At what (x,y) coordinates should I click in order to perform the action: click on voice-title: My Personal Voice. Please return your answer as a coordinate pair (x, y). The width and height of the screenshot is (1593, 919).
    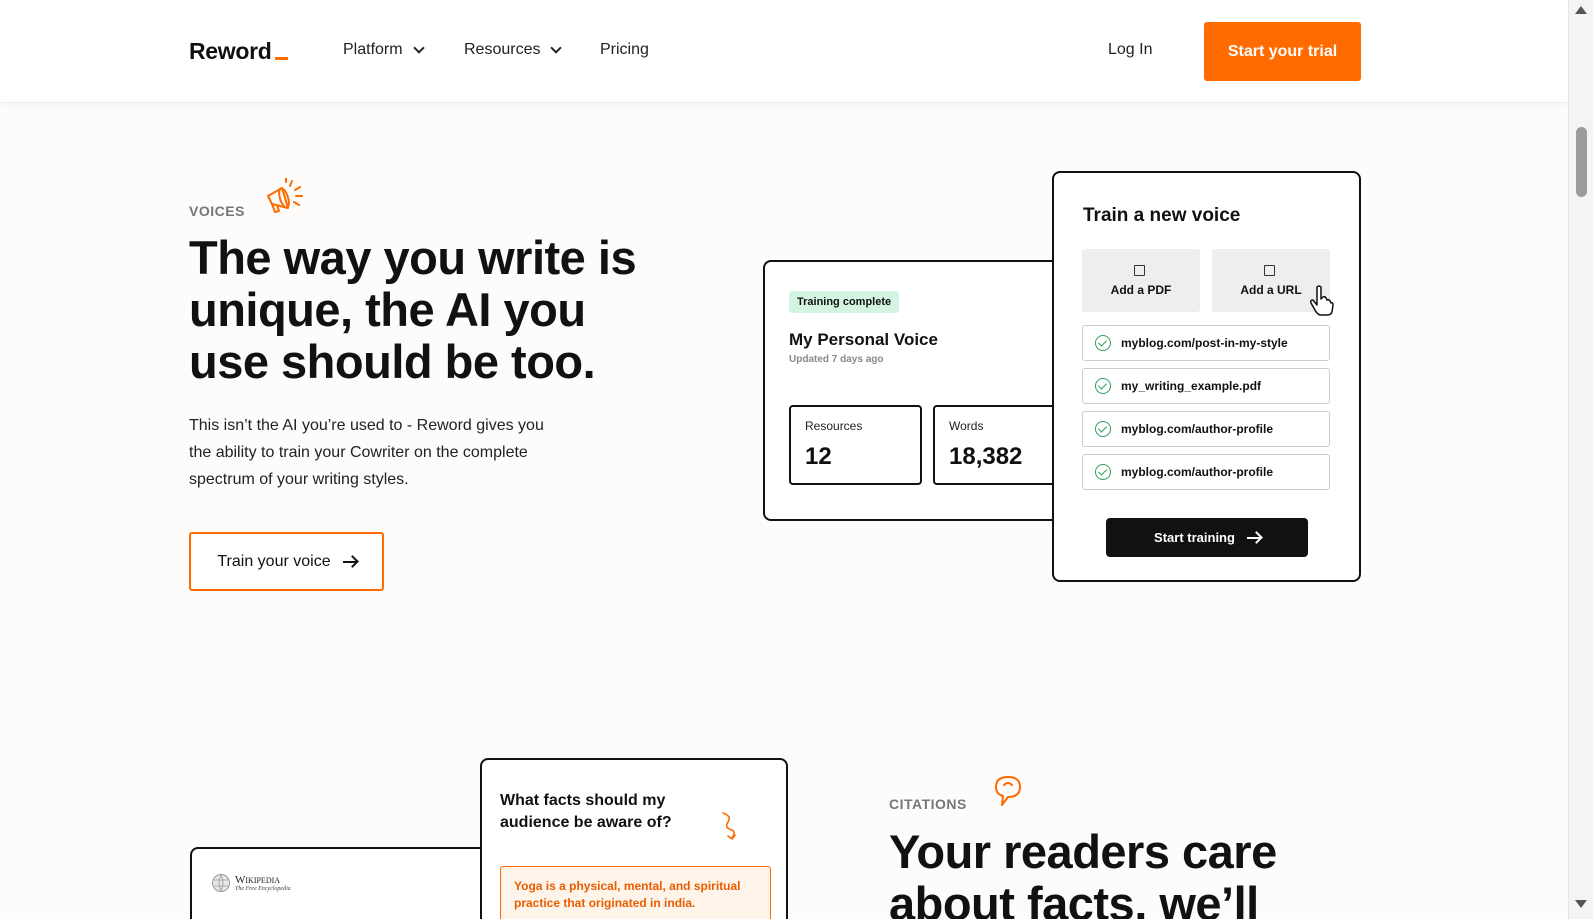
    Looking at the image, I should click on (863, 339).